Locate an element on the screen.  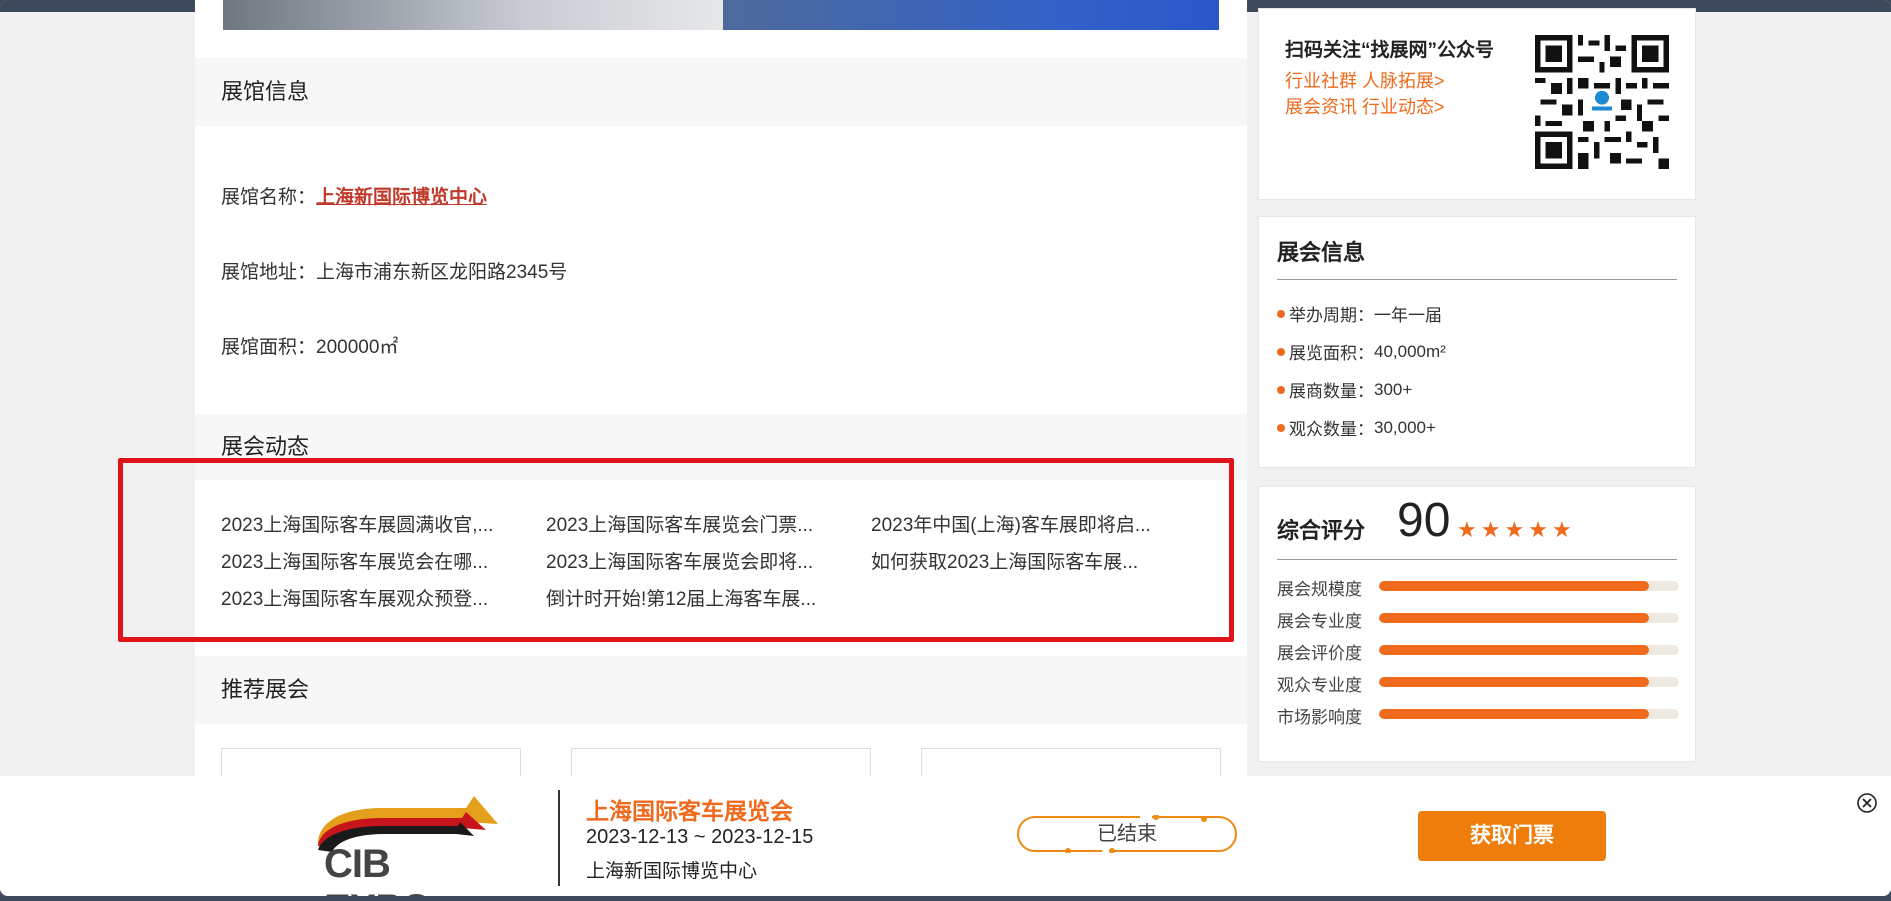
score-title: 综合评分 is located at coordinates (1321, 530).